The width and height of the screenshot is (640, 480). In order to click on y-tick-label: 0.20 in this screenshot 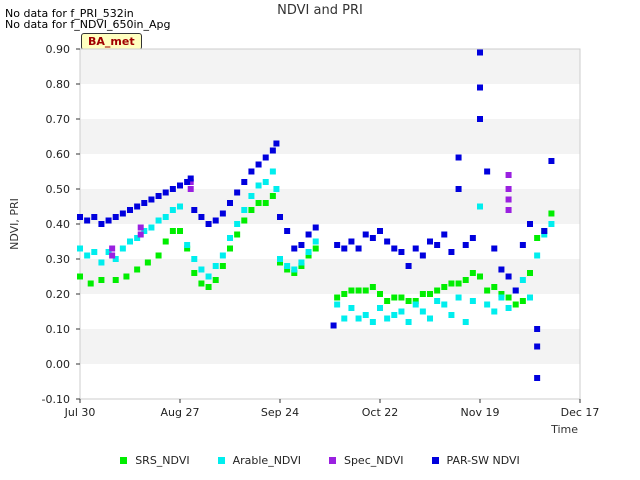, I will do `click(58, 294)`.